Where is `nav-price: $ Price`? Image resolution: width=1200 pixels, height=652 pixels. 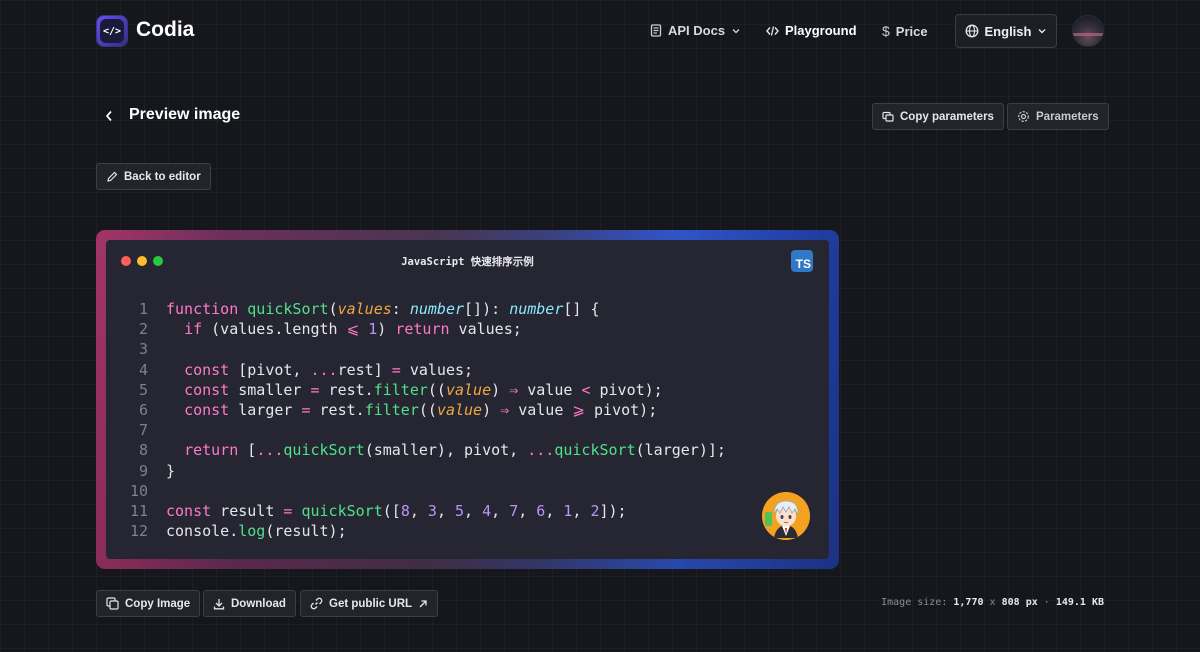
nav-price: $ Price is located at coordinates (905, 31).